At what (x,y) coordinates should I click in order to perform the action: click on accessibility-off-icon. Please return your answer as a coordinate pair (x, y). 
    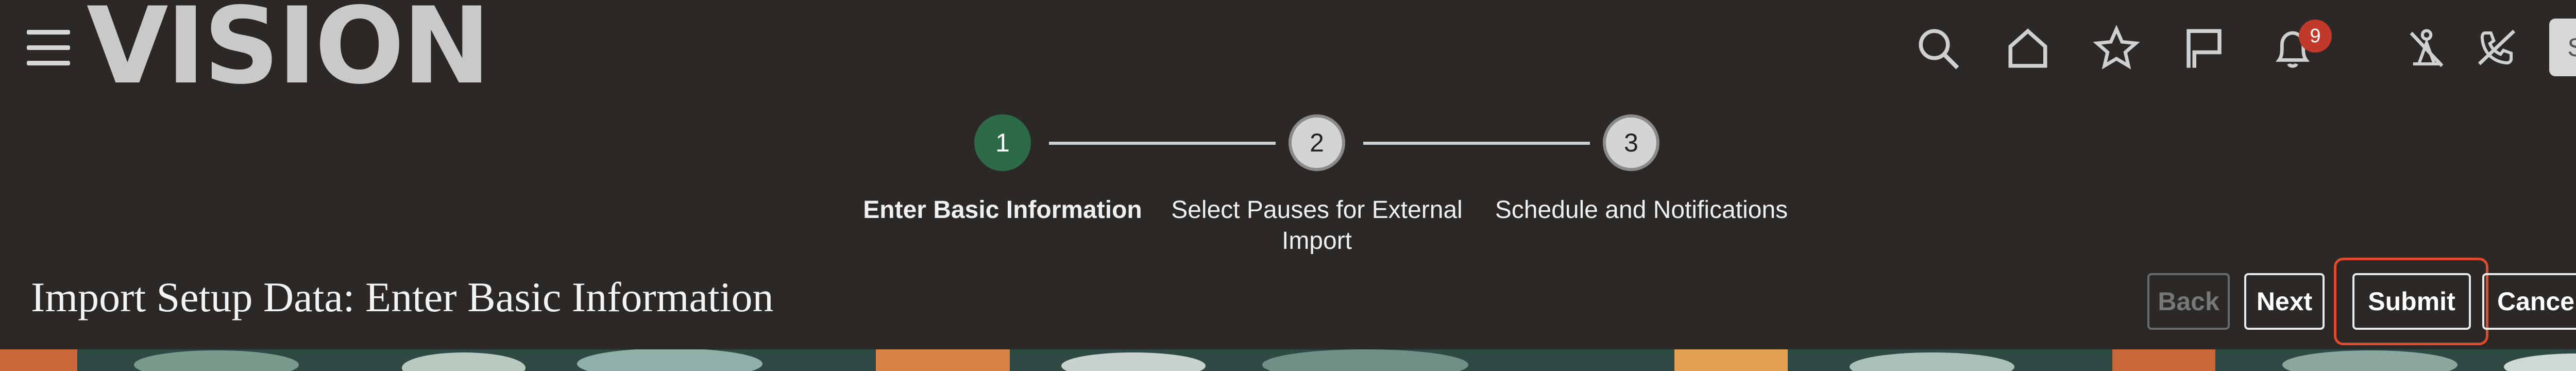
    Looking at the image, I should click on (2426, 48).